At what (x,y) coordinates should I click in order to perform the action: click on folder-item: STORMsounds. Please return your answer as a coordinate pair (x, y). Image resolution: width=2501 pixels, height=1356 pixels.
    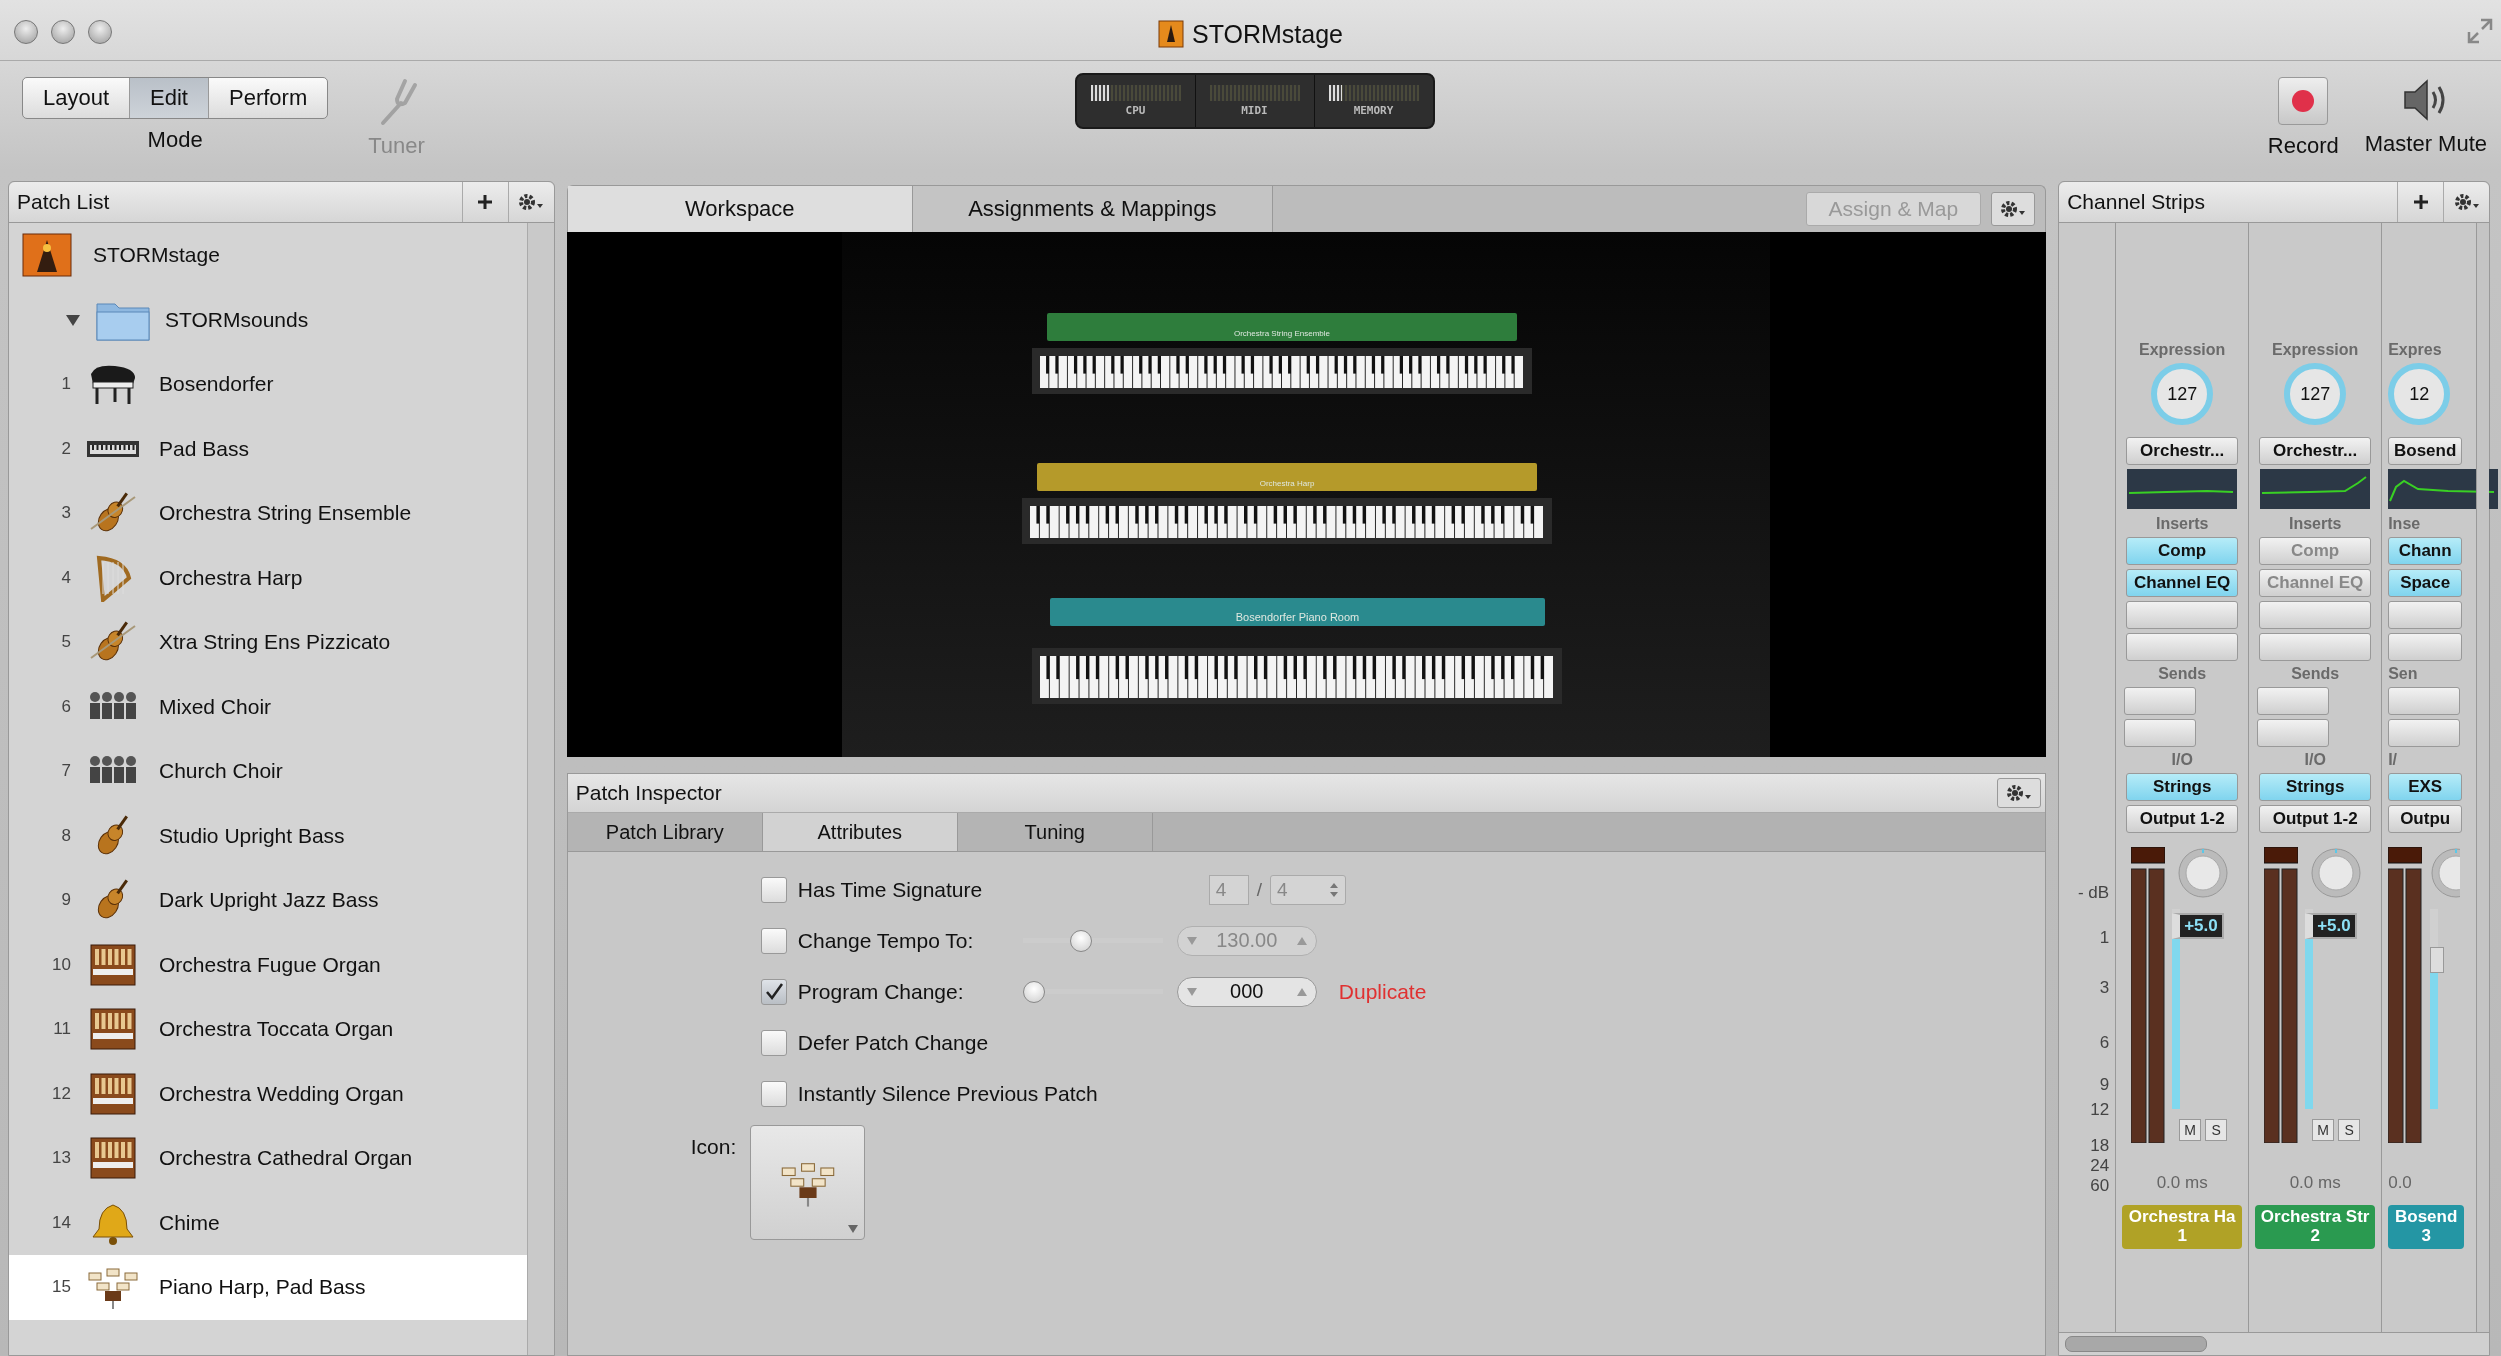
    Looking at the image, I should click on (268, 319).